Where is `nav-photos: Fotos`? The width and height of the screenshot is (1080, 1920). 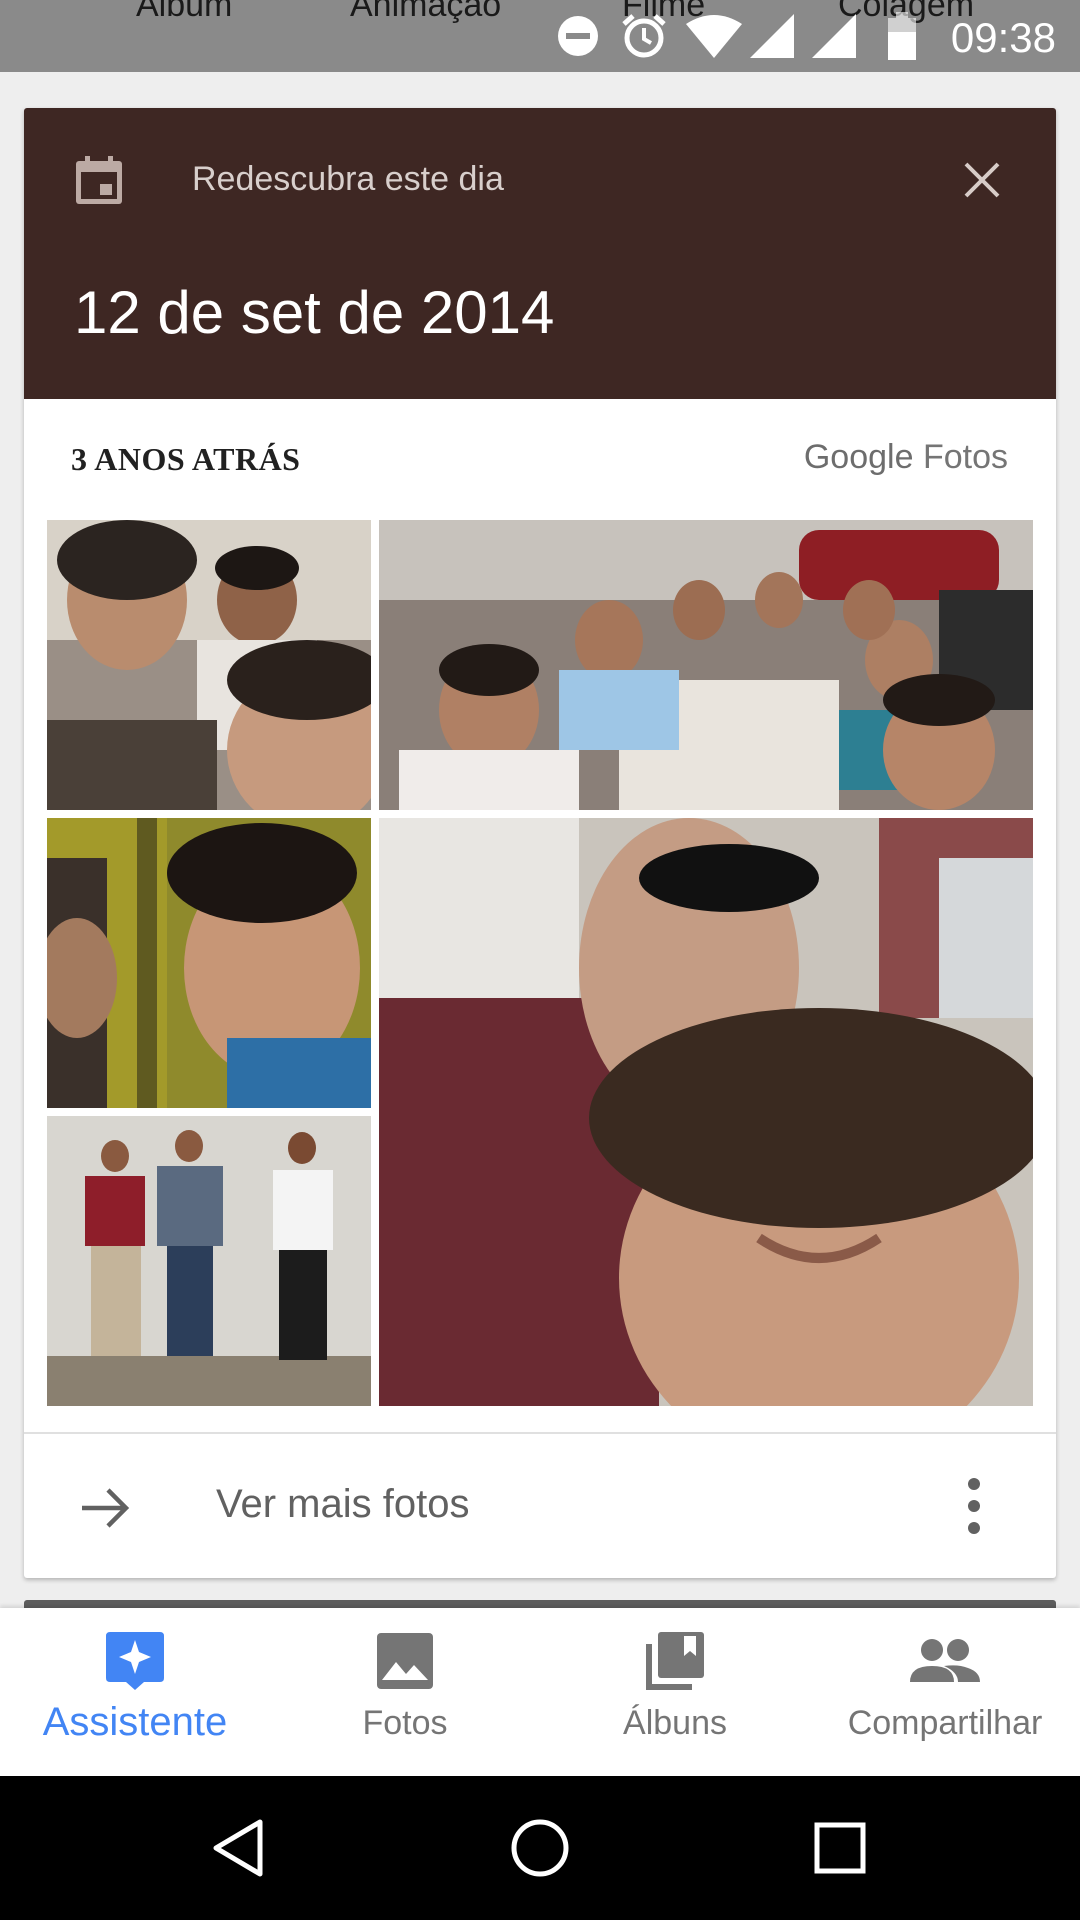 nav-photos: Fotos is located at coordinates (405, 1692).